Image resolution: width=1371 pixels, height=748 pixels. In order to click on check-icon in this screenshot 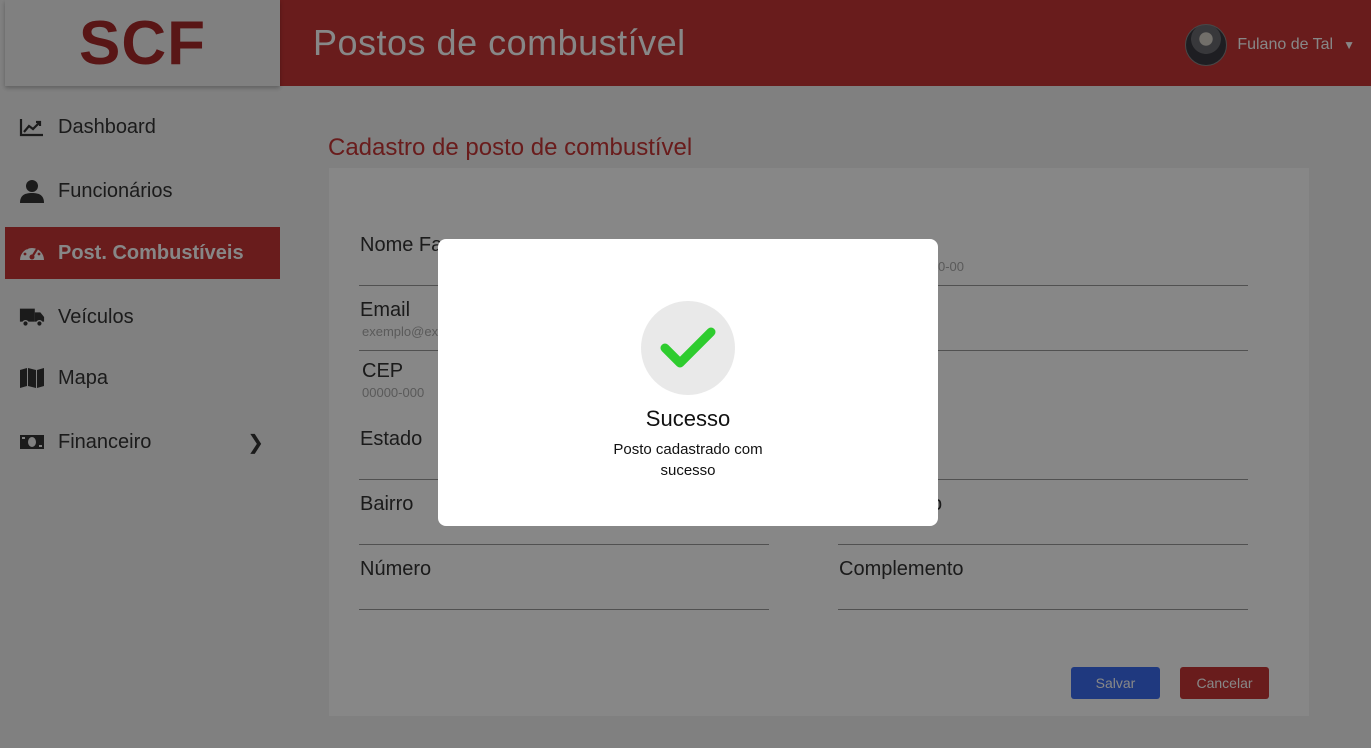, I will do `click(688, 347)`.